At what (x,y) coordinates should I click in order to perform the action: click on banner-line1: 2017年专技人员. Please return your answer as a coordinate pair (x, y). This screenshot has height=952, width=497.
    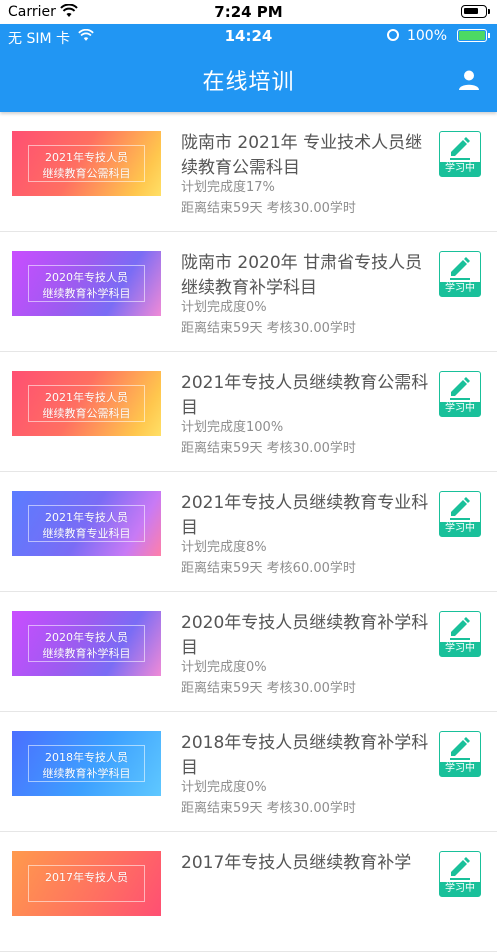
    Looking at the image, I should click on (86, 877).